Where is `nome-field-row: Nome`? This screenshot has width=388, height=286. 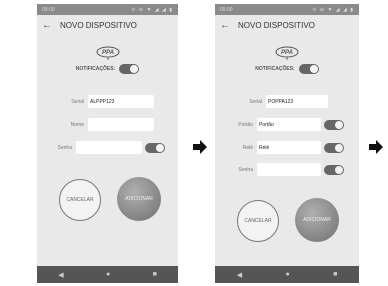 nome-field-row: Nome is located at coordinates (95, 124).